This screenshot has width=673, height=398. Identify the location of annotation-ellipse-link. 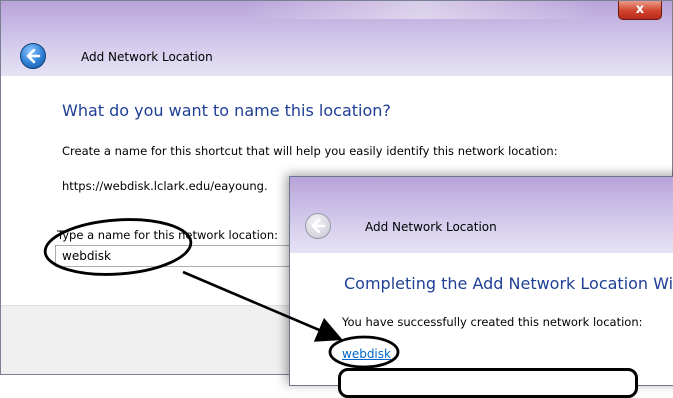
(364, 352).